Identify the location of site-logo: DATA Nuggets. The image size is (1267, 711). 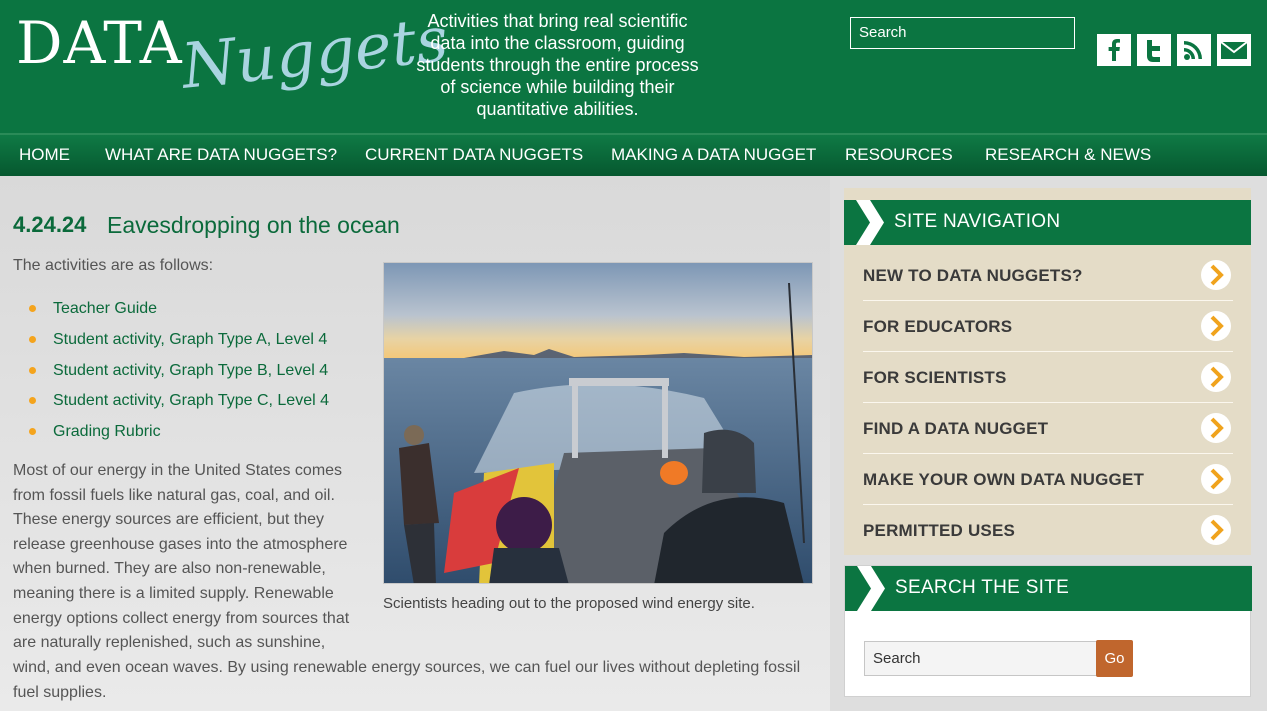
(232, 65).